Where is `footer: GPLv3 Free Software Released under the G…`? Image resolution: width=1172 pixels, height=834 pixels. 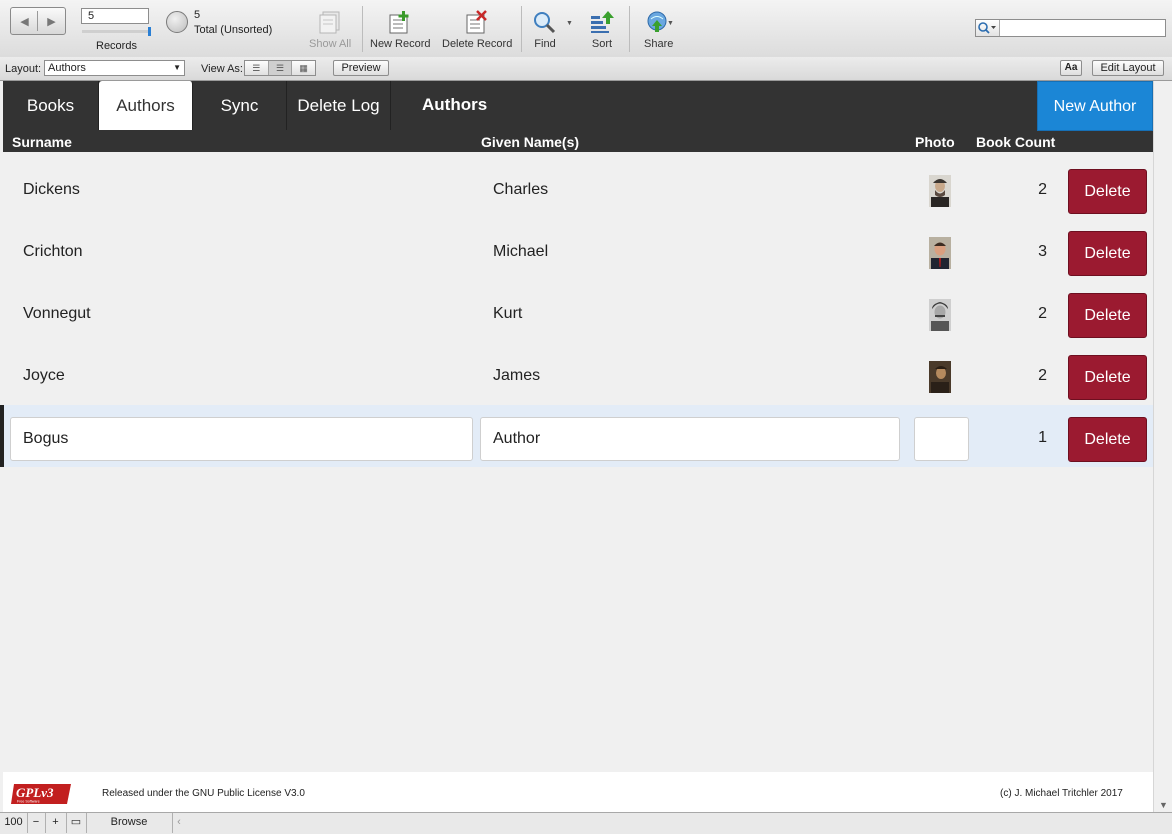
footer: GPLv3 Free Software Released under the G… is located at coordinates (578, 792).